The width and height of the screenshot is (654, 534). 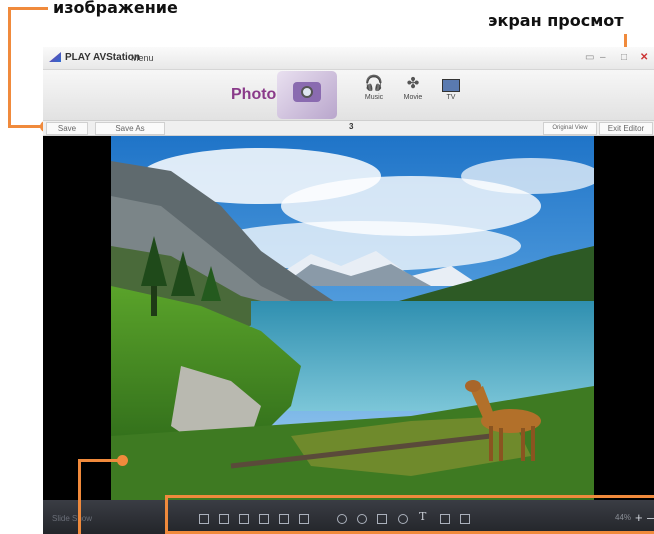 I want to click on bottom-toolbar: Slide Show T 44% + –, so click(x=348, y=517).